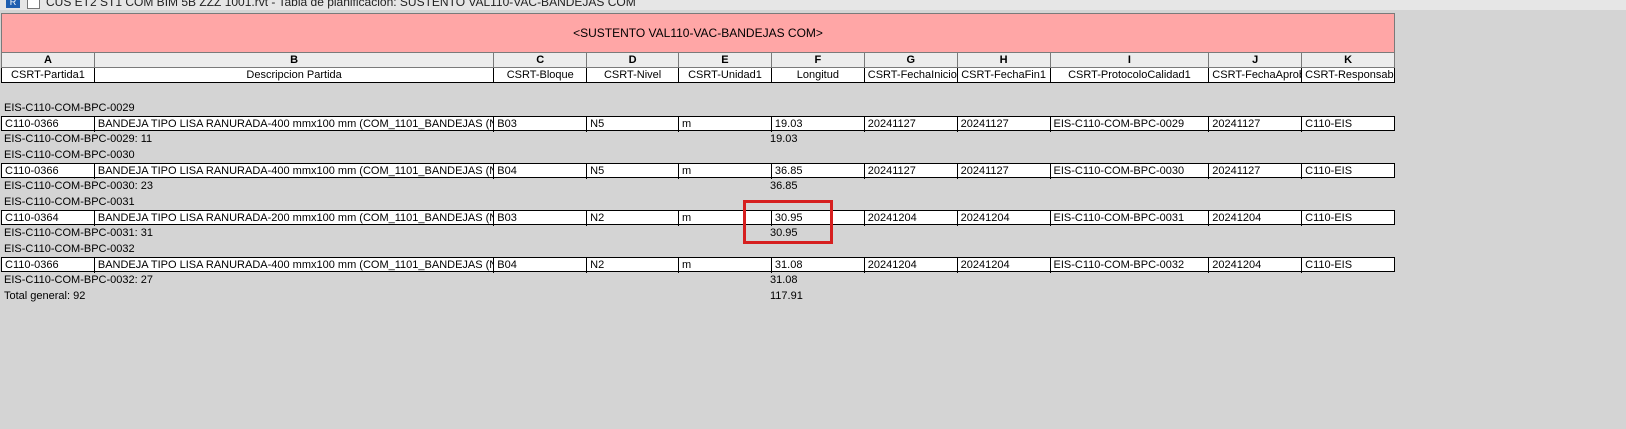 The height and width of the screenshot is (429, 1626). Describe the element at coordinates (1004, 60) in the screenshot. I see `column-letter-h: H` at that location.